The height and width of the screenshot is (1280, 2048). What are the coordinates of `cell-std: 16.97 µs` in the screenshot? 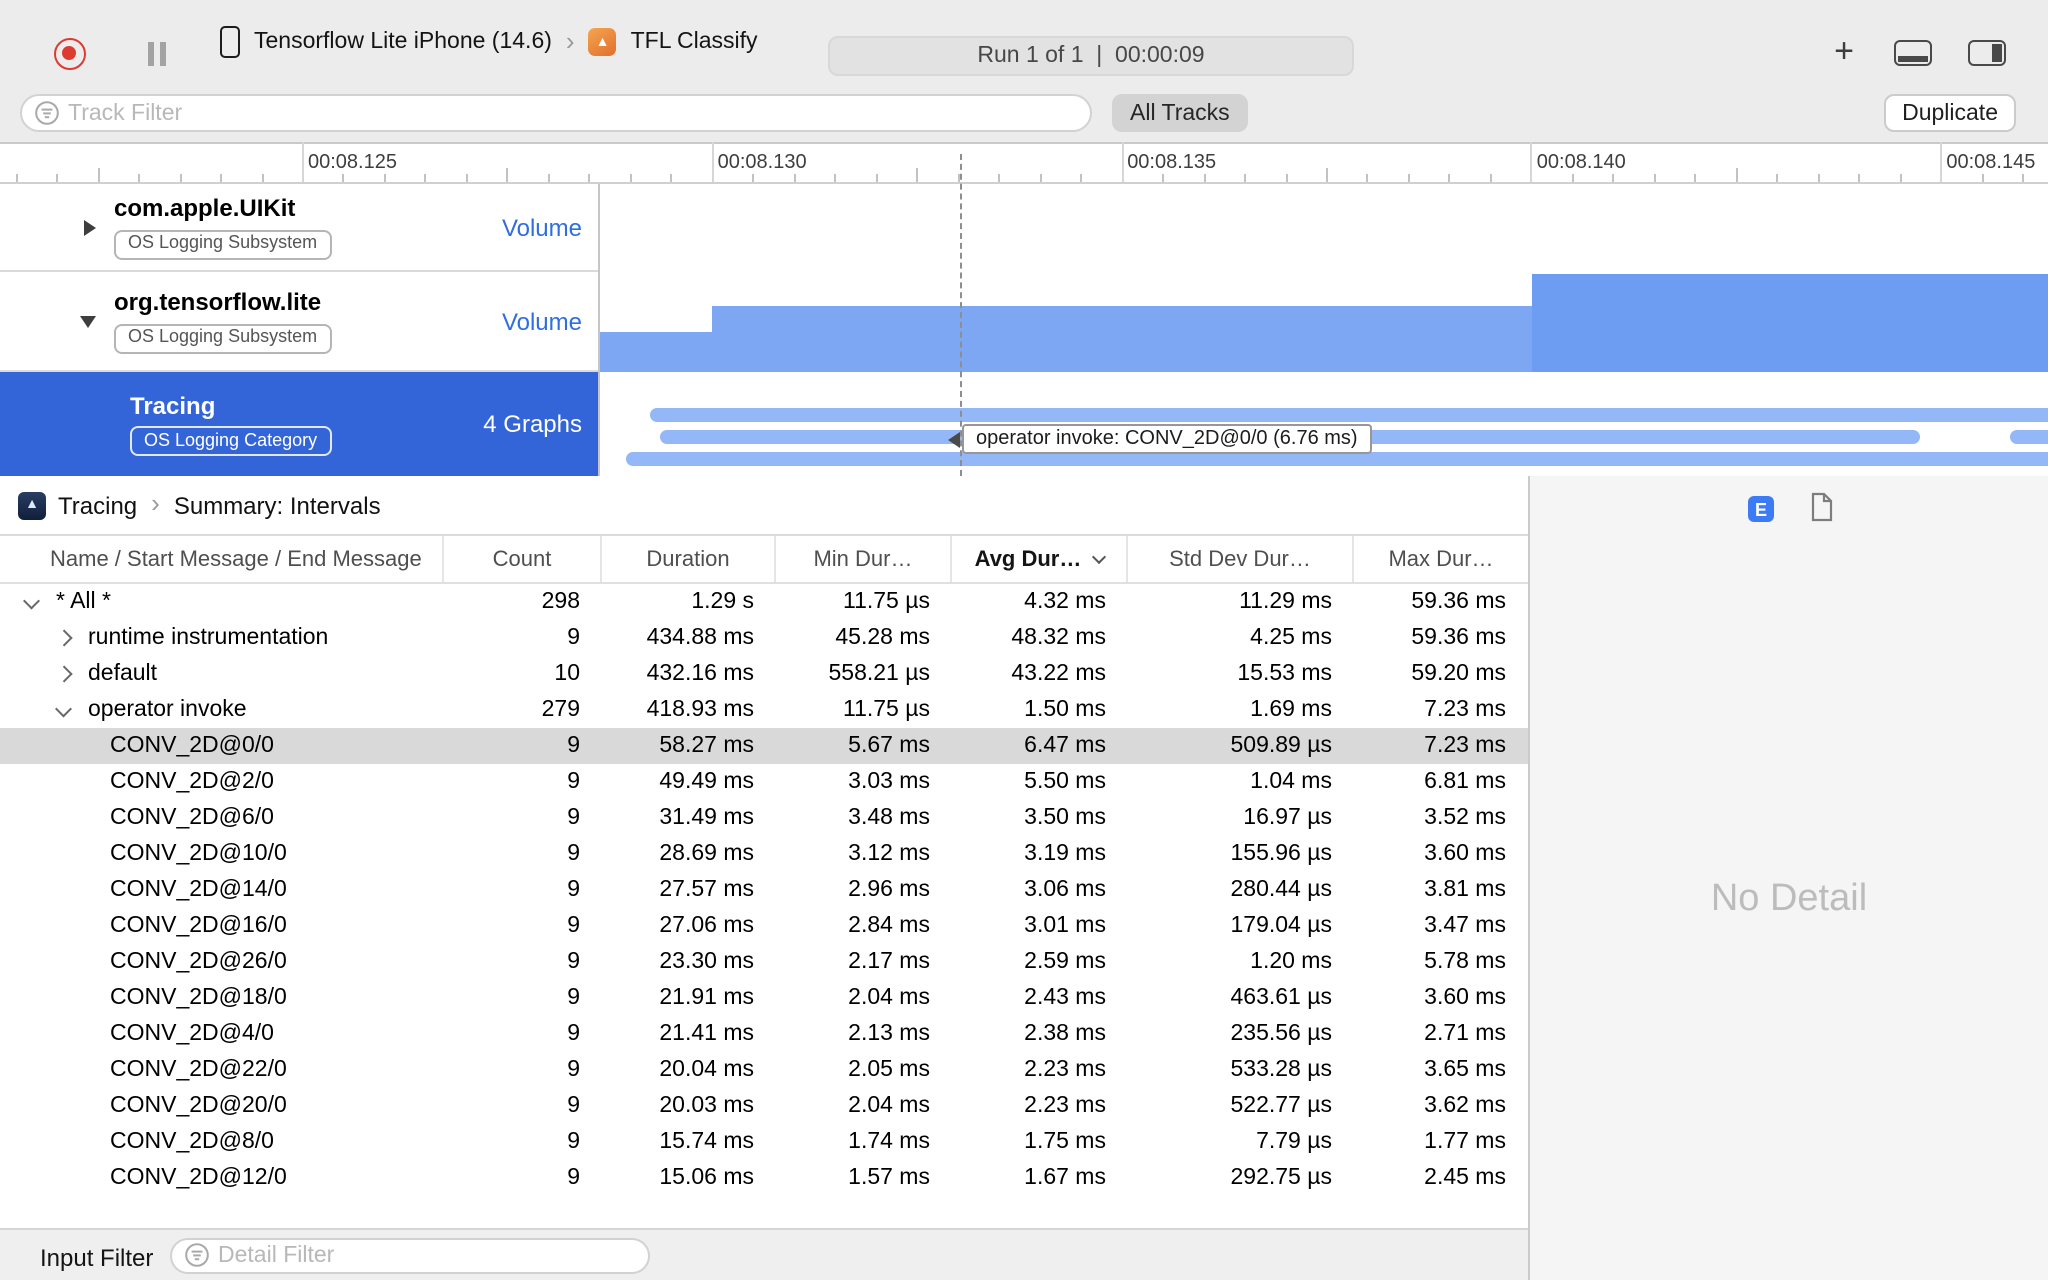 It's located at (1287, 818).